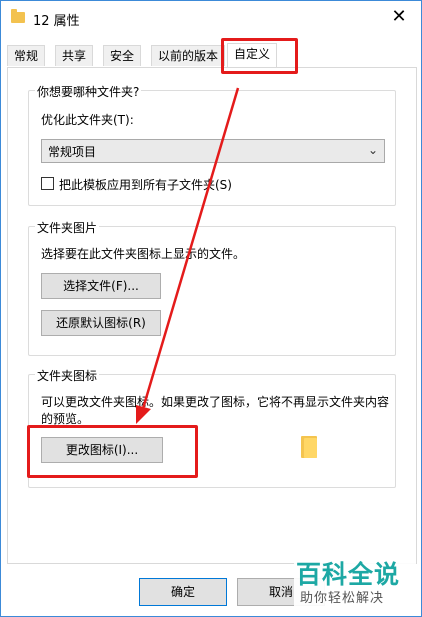 The width and height of the screenshot is (422, 617). What do you see at coordinates (87, 120) in the screenshot?
I see `optimize-label: 优化此文件夹(T):` at bounding box center [87, 120].